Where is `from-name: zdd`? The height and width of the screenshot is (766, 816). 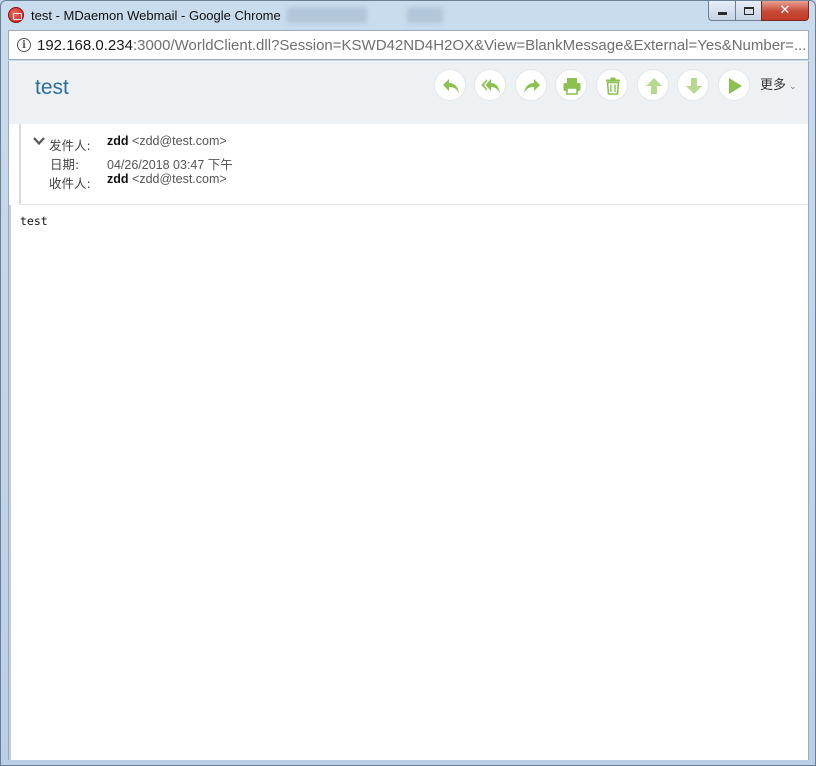
from-name: zdd is located at coordinates (118, 141).